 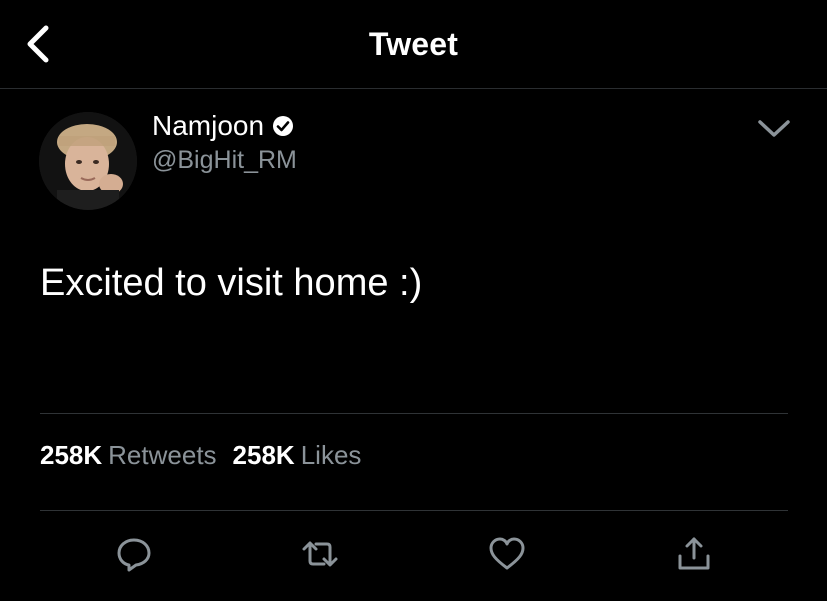 I want to click on like-icon, so click(x=507, y=553).